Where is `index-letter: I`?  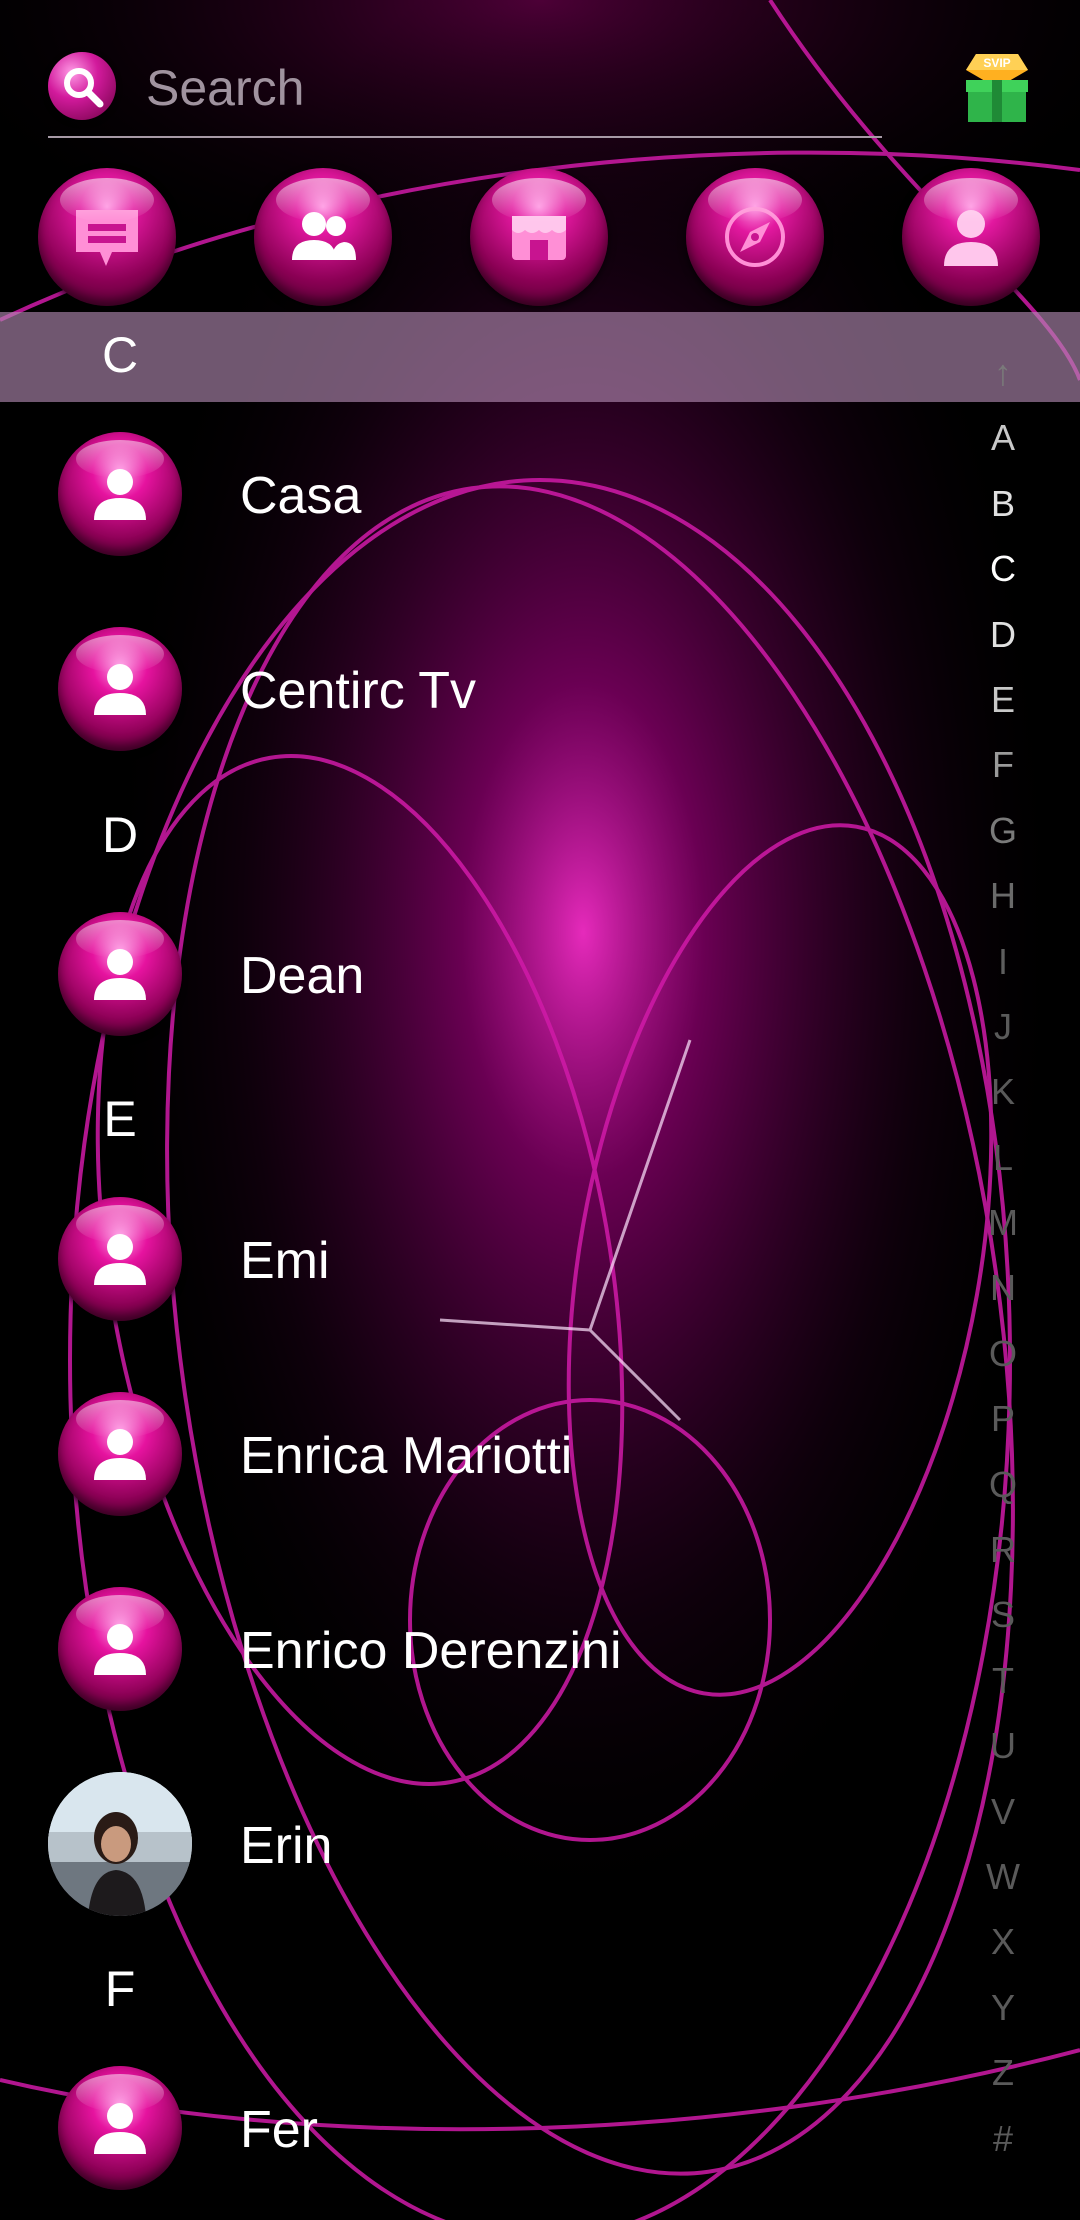
index-letter: I is located at coordinates (1003, 961).